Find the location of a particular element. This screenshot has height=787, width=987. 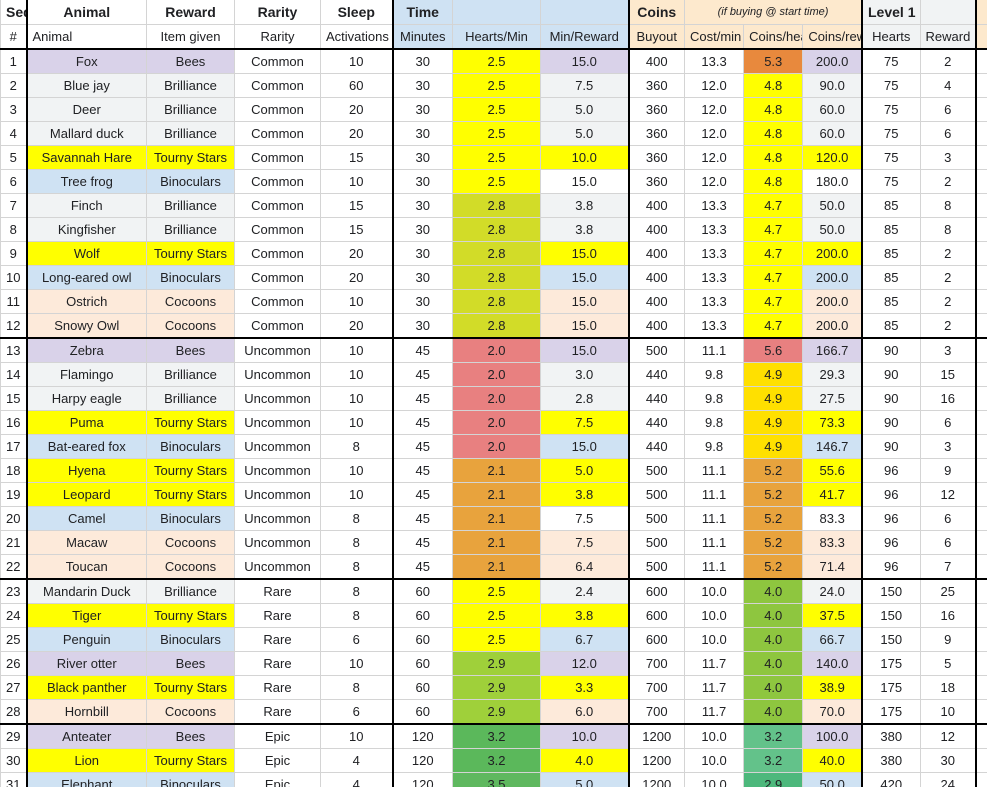

cell-coins-per-reward: 60.0 is located at coordinates (832, 133).